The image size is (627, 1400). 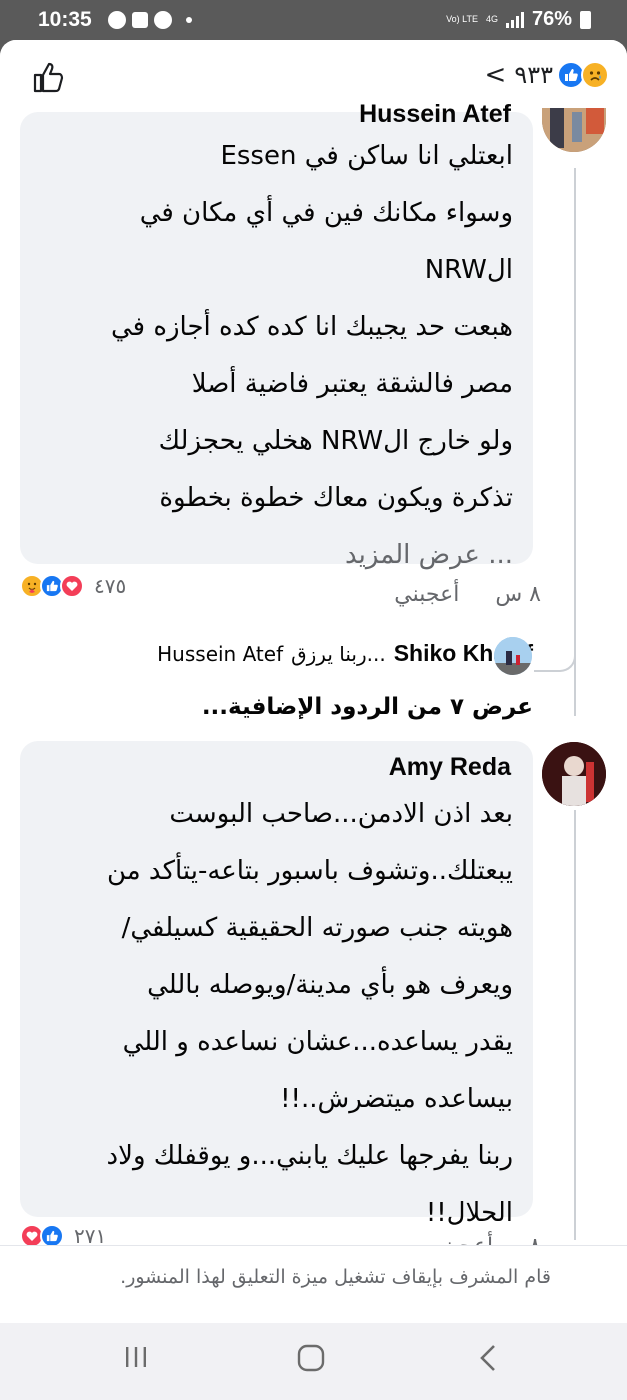 What do you see at coordinates (335, 441) in the screenshot?
I see `comment-line: ولو خارج الNRW هخلي يحجزلك` at bounding box center [335, 441].